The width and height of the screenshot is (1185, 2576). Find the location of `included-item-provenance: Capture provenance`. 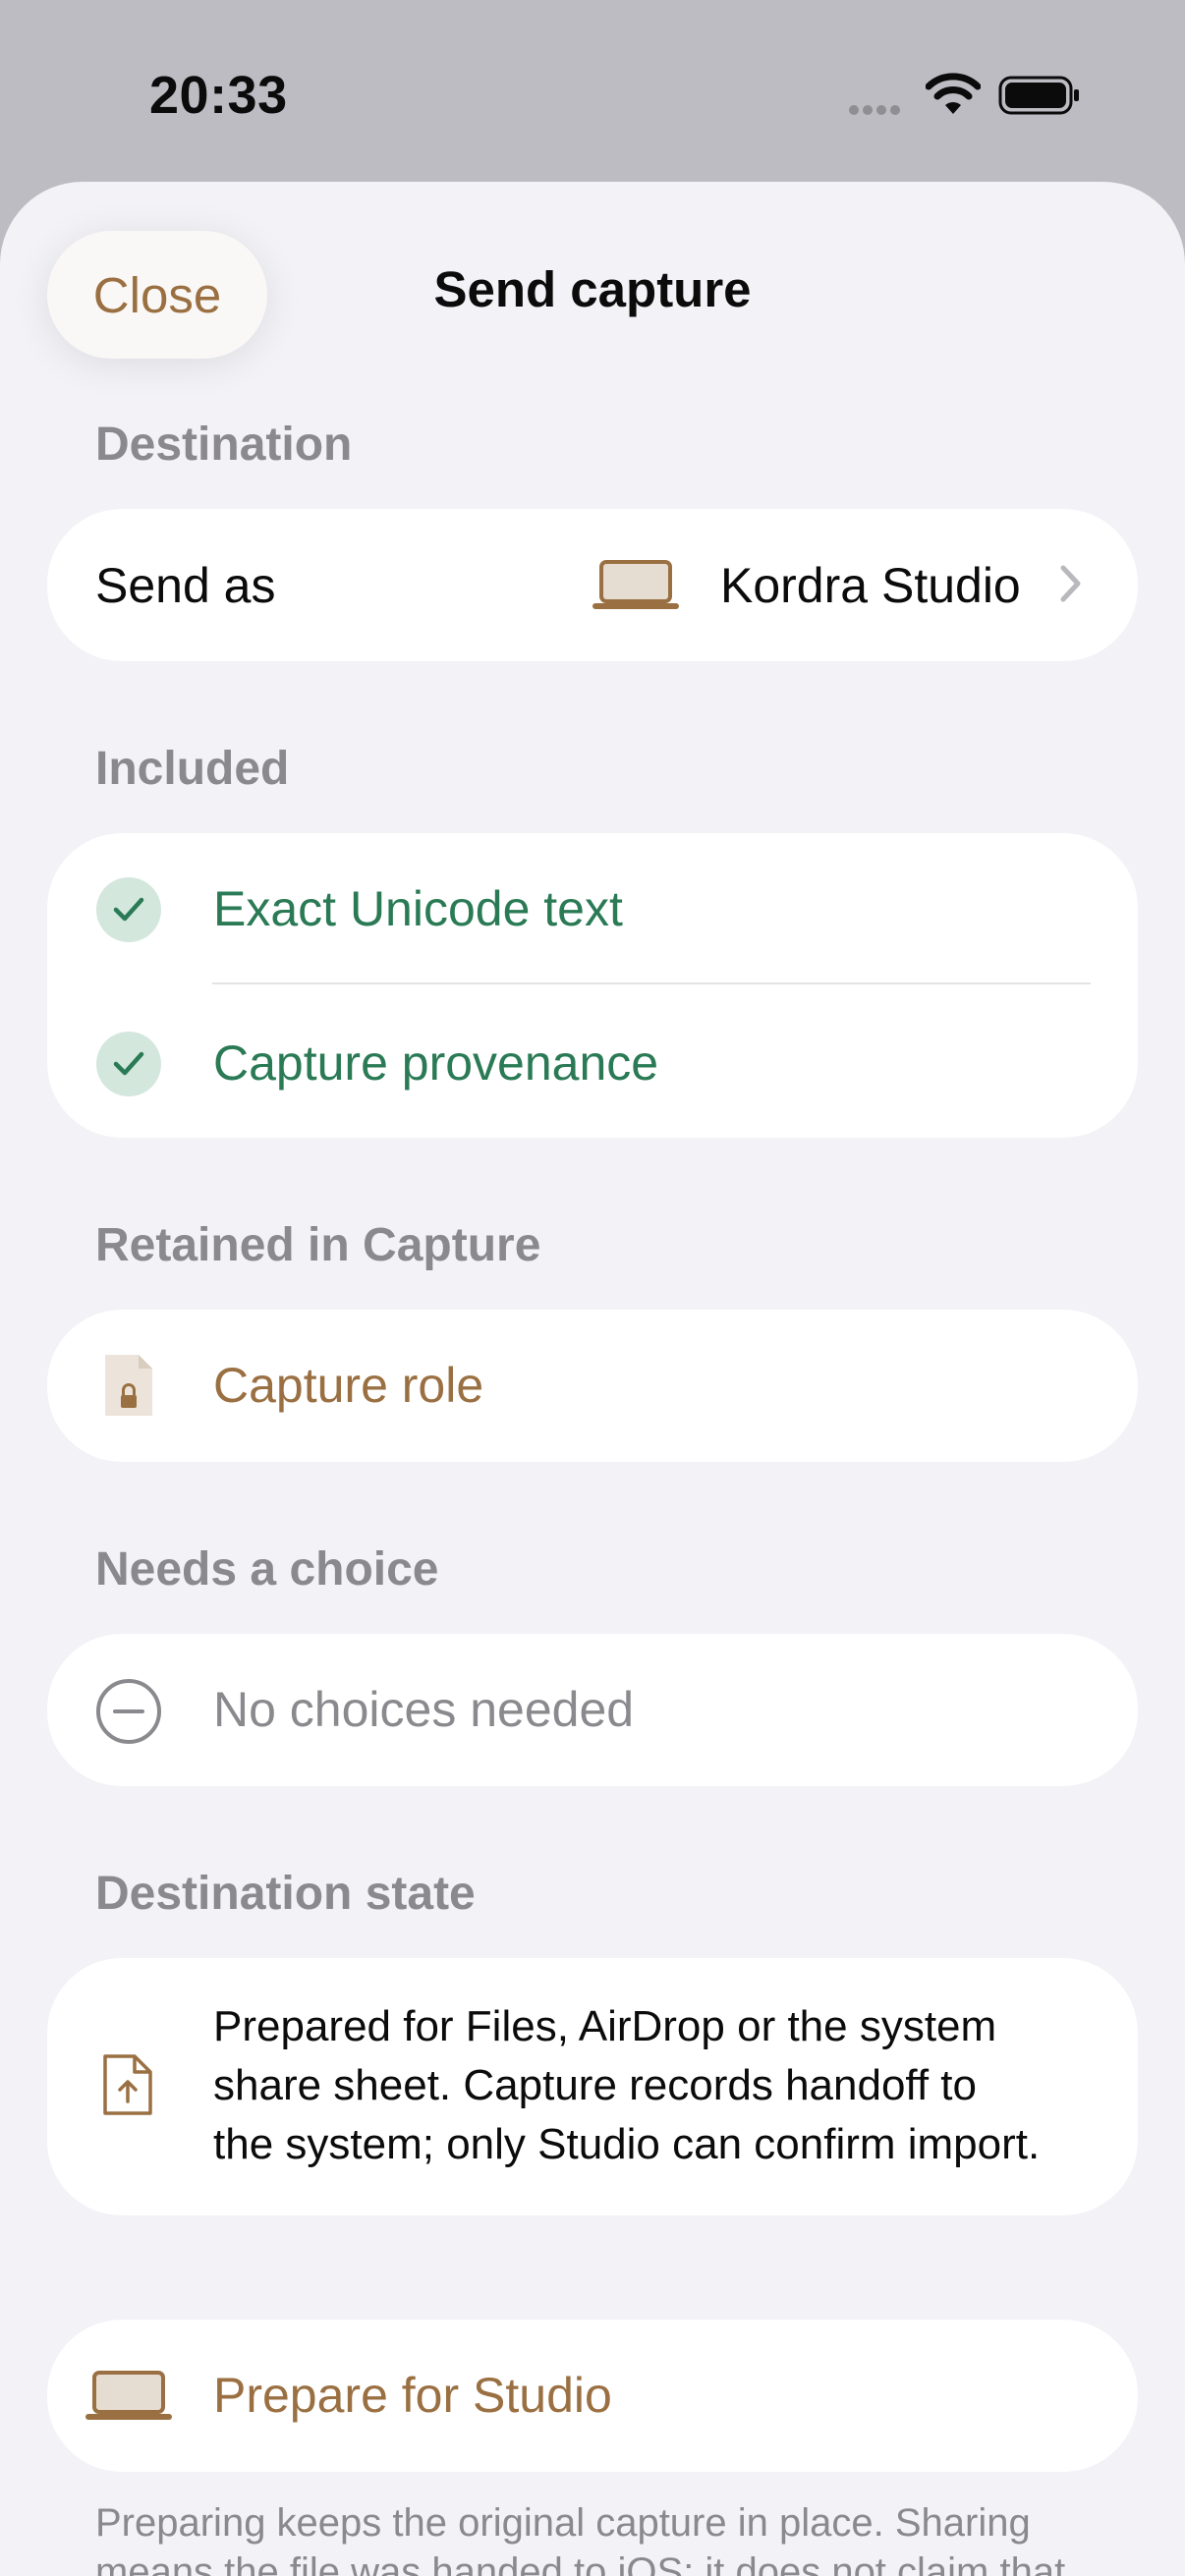

included-item-provenance: Capture provenance is located at coordinates (436, 1063).